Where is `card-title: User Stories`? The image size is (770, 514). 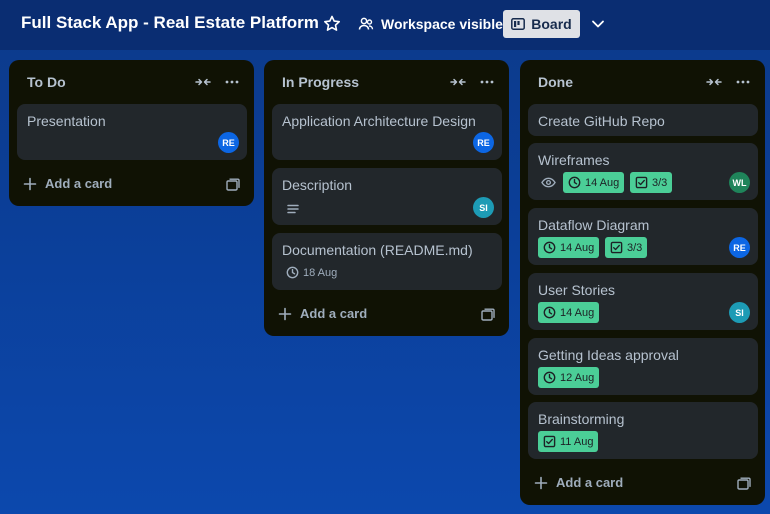
card-title: User Stories is located at coordinates (577, 290).